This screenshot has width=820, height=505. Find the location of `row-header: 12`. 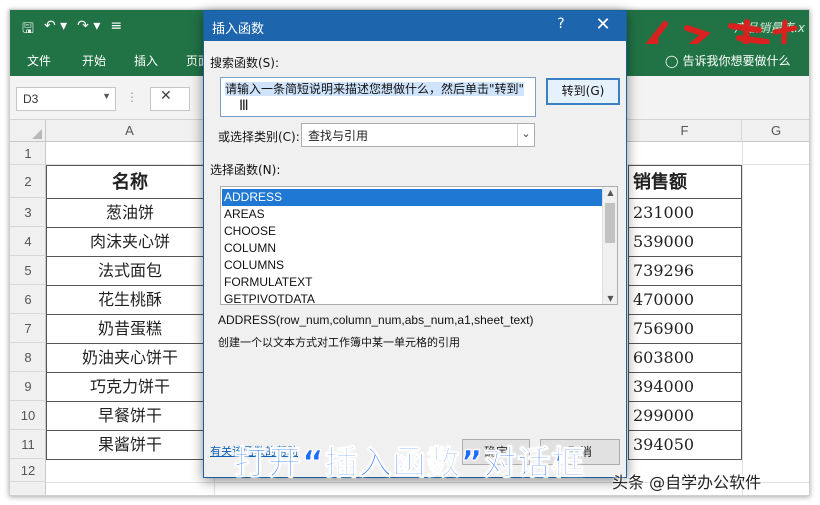

row-header: 12 is located at coordinates (28, 470).